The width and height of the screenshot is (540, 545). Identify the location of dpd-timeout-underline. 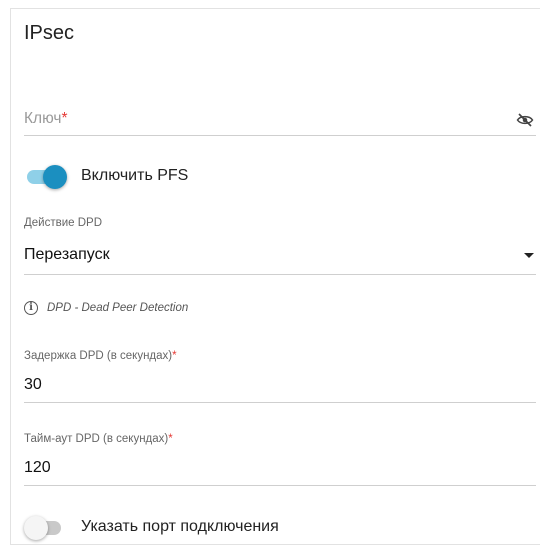
(280, 485).